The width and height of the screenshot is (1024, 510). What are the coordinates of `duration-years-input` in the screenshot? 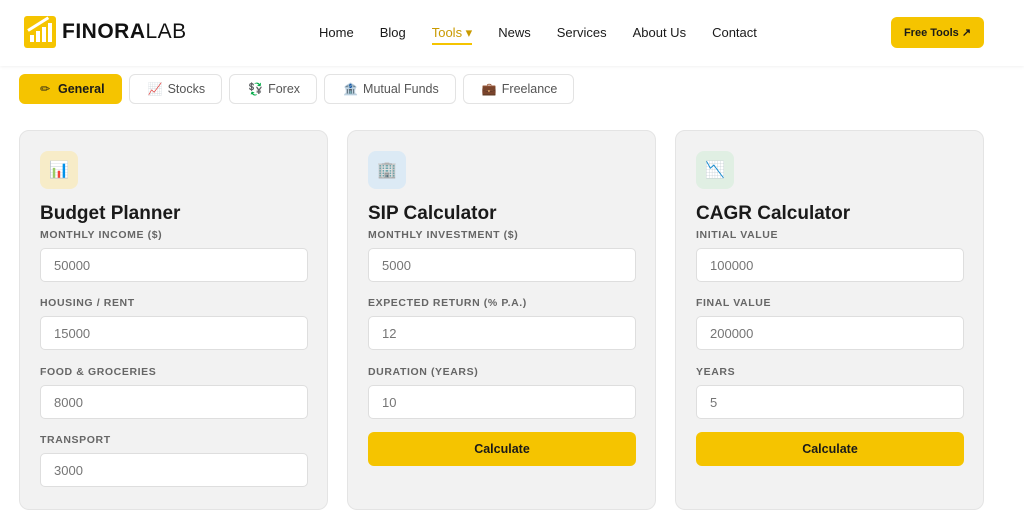 It's located at (502, 402).